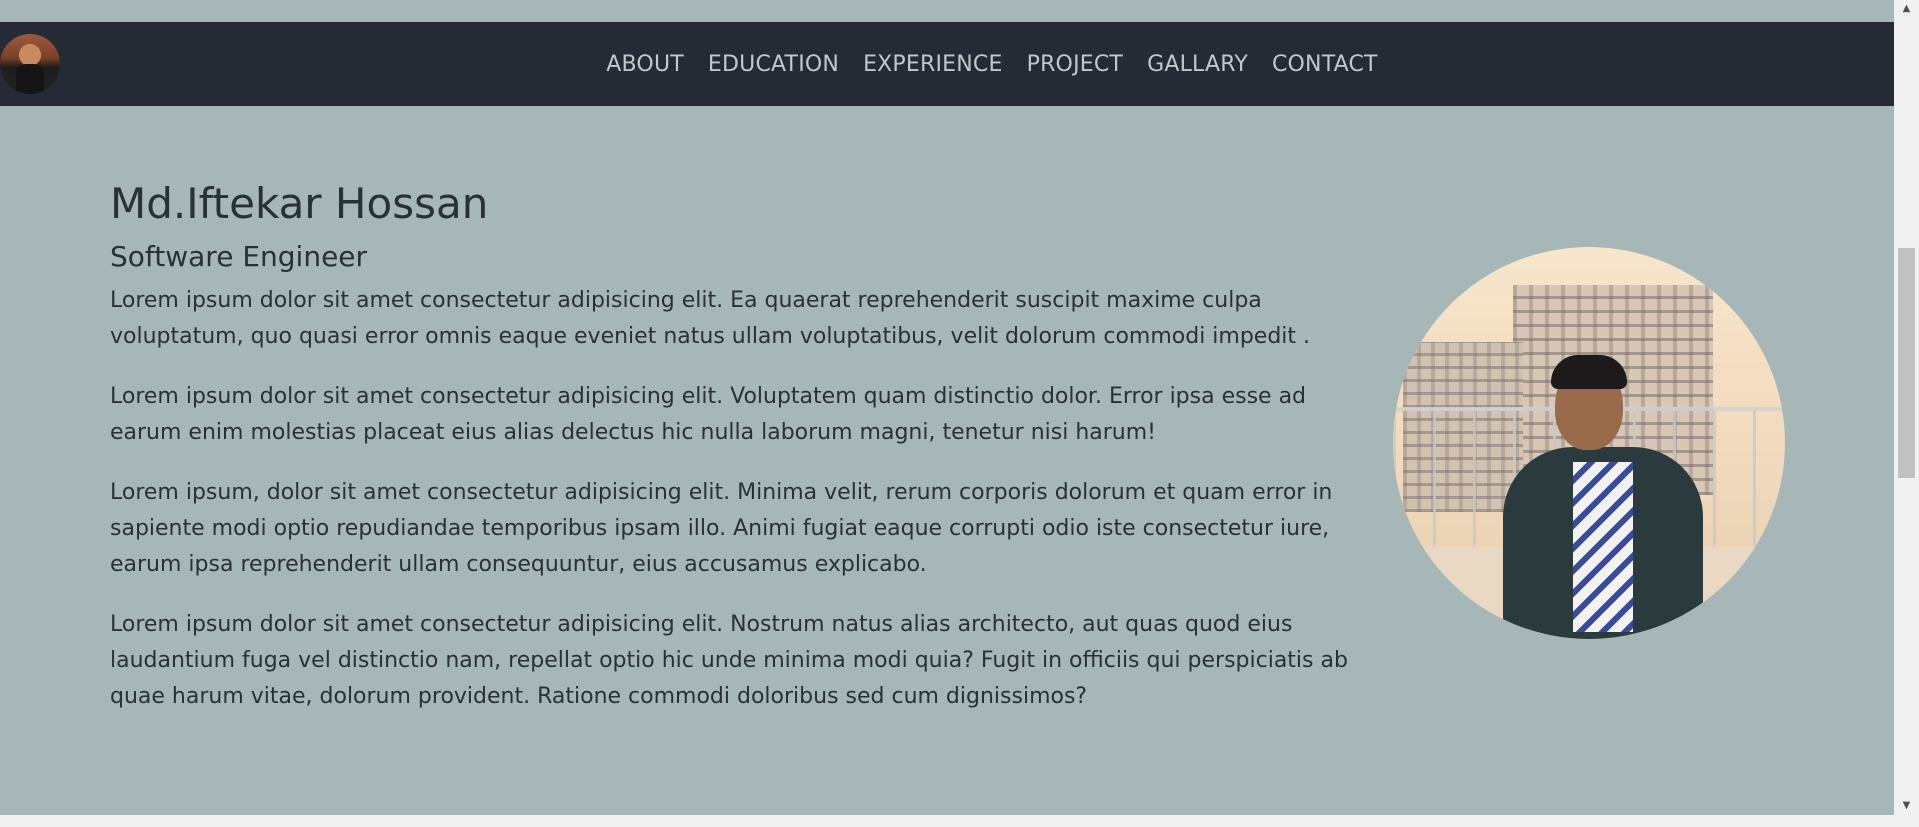 Image resolution: width=1919 pixels, height=827 pixels. Describe the element at coordinates (645, 64) in the screenshot. I see `nav-link-about: ABOUT` at that location.